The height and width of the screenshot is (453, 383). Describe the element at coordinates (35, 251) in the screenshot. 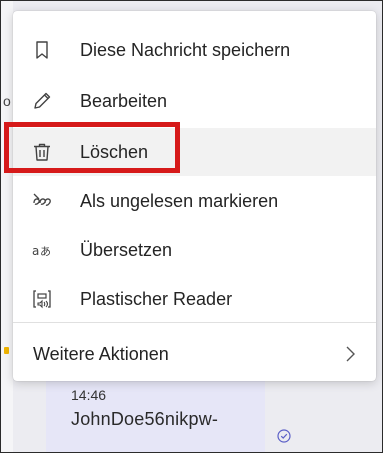

I see `svg-text: a` at that location.